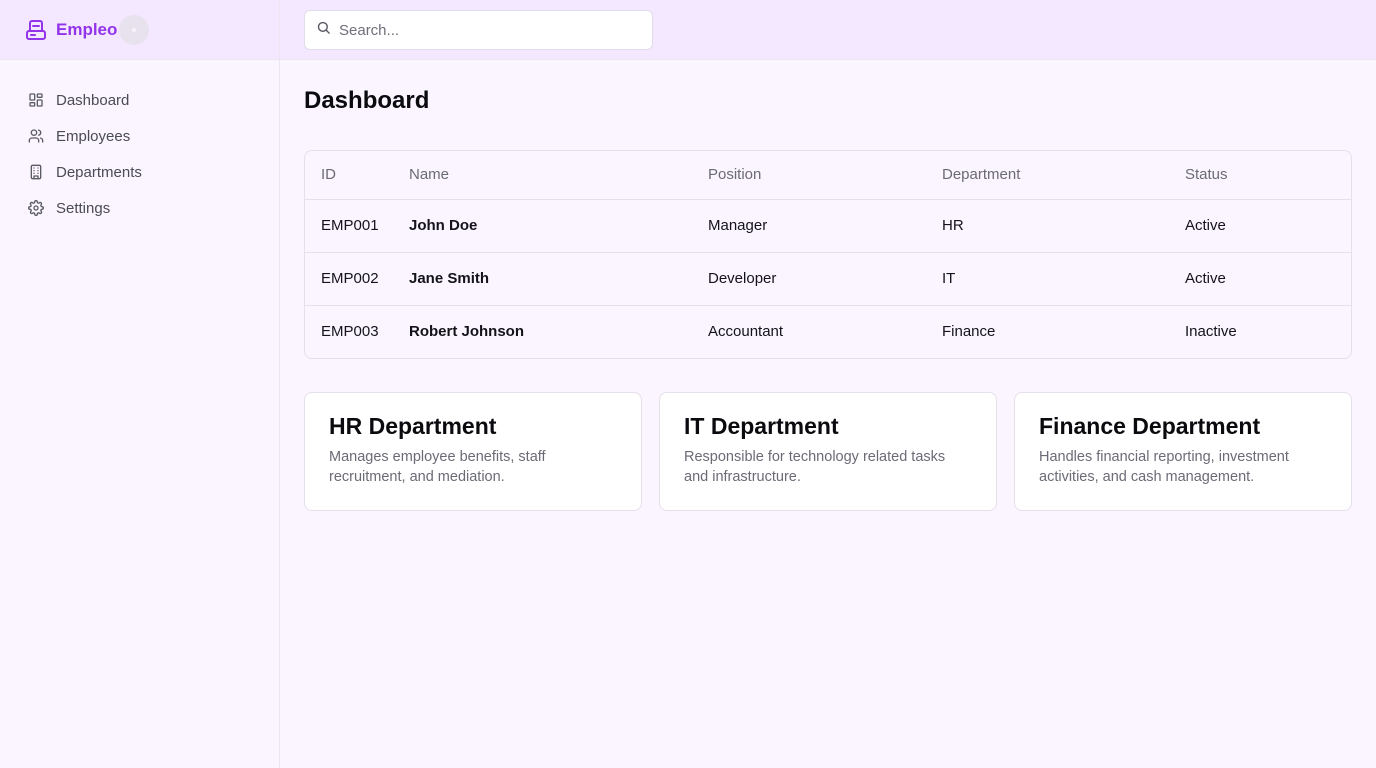 Image resolution: width=1376 pixels, height=768 pixels. I want to click on sidebar-nav: Dashboard Employees Departments Settings, so click(139, 143).